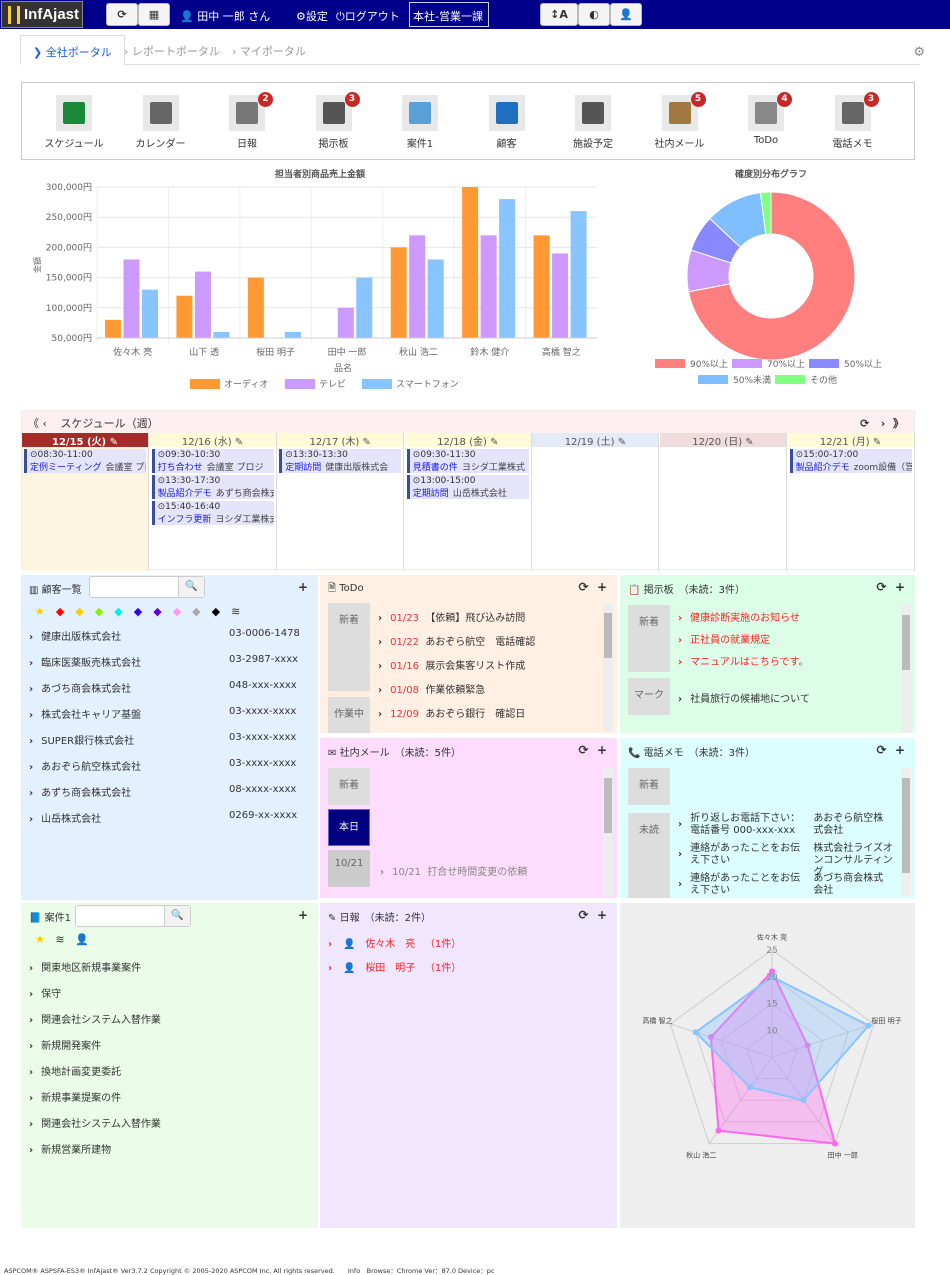  Describe the element at coordinates (70, 1148) in the screenshot. I see `project-item: › 新規営業所建物` at that location.